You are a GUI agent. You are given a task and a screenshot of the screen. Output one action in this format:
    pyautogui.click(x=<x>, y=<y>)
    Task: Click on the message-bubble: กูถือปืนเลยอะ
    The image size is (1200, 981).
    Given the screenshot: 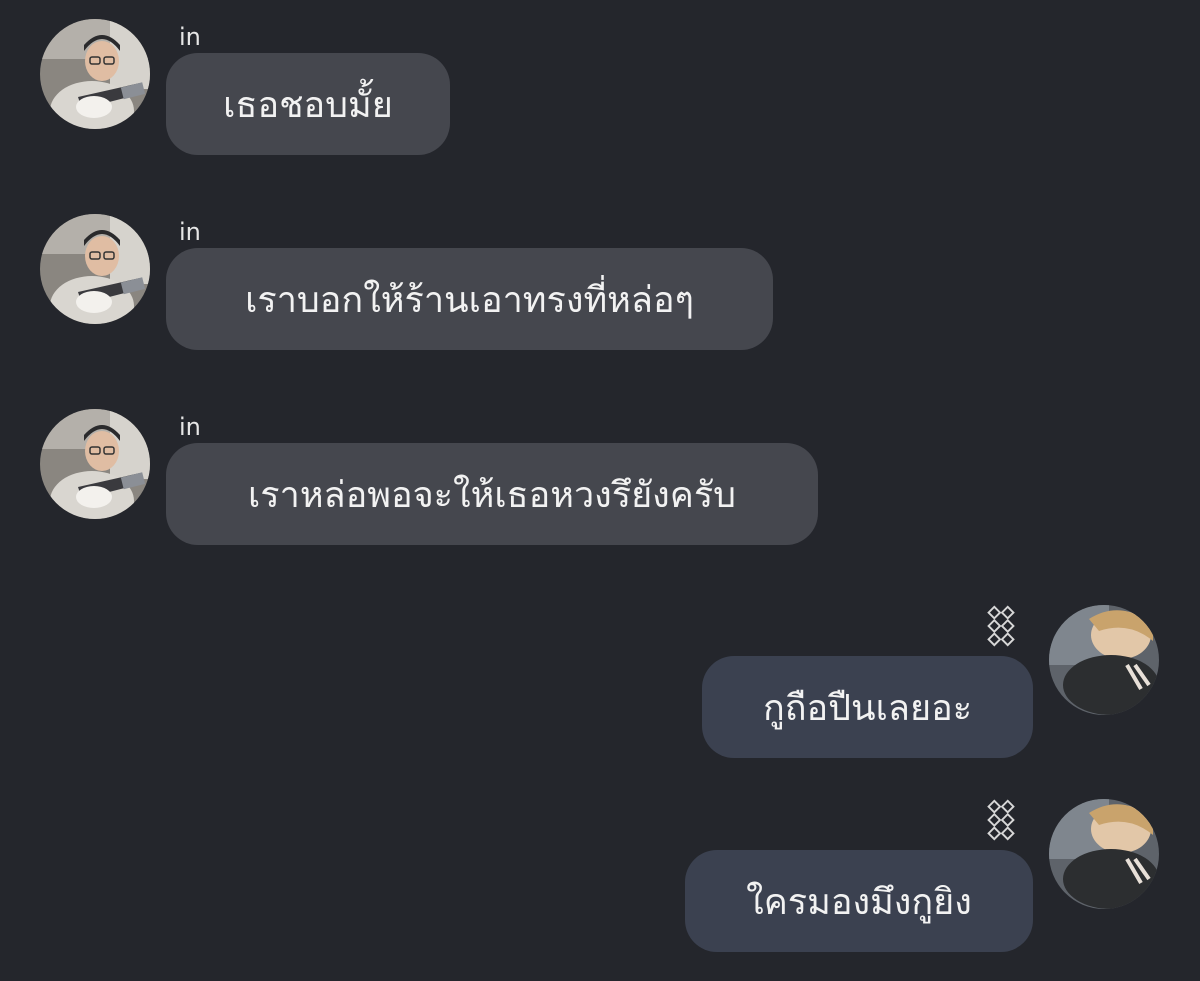 What is the action you would take?
    pyautogui.click(x=867, y=707)
    